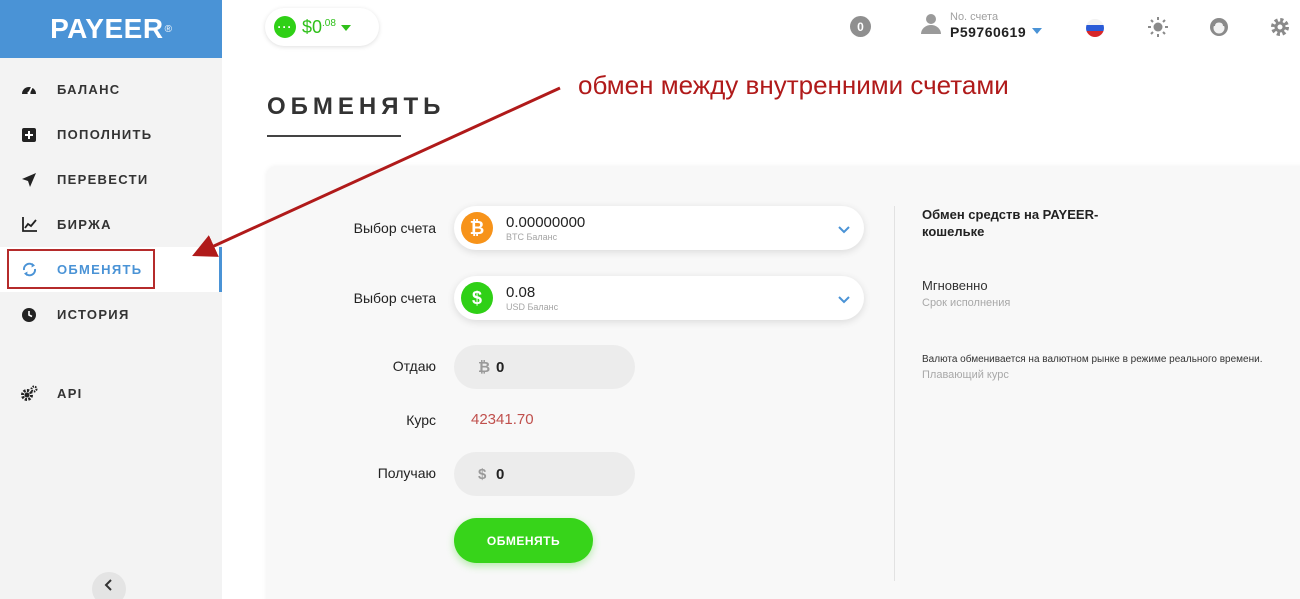 The height and width of the screenshot is (599, 1300). I want to click on rate-value: 42341.70, so click(502, 419).